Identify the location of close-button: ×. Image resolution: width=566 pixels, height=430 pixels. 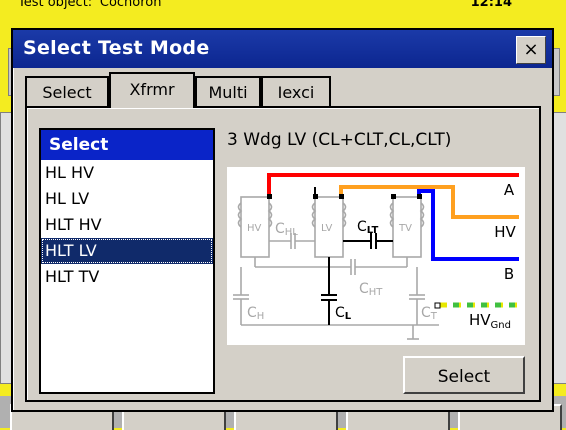
(531, 50).